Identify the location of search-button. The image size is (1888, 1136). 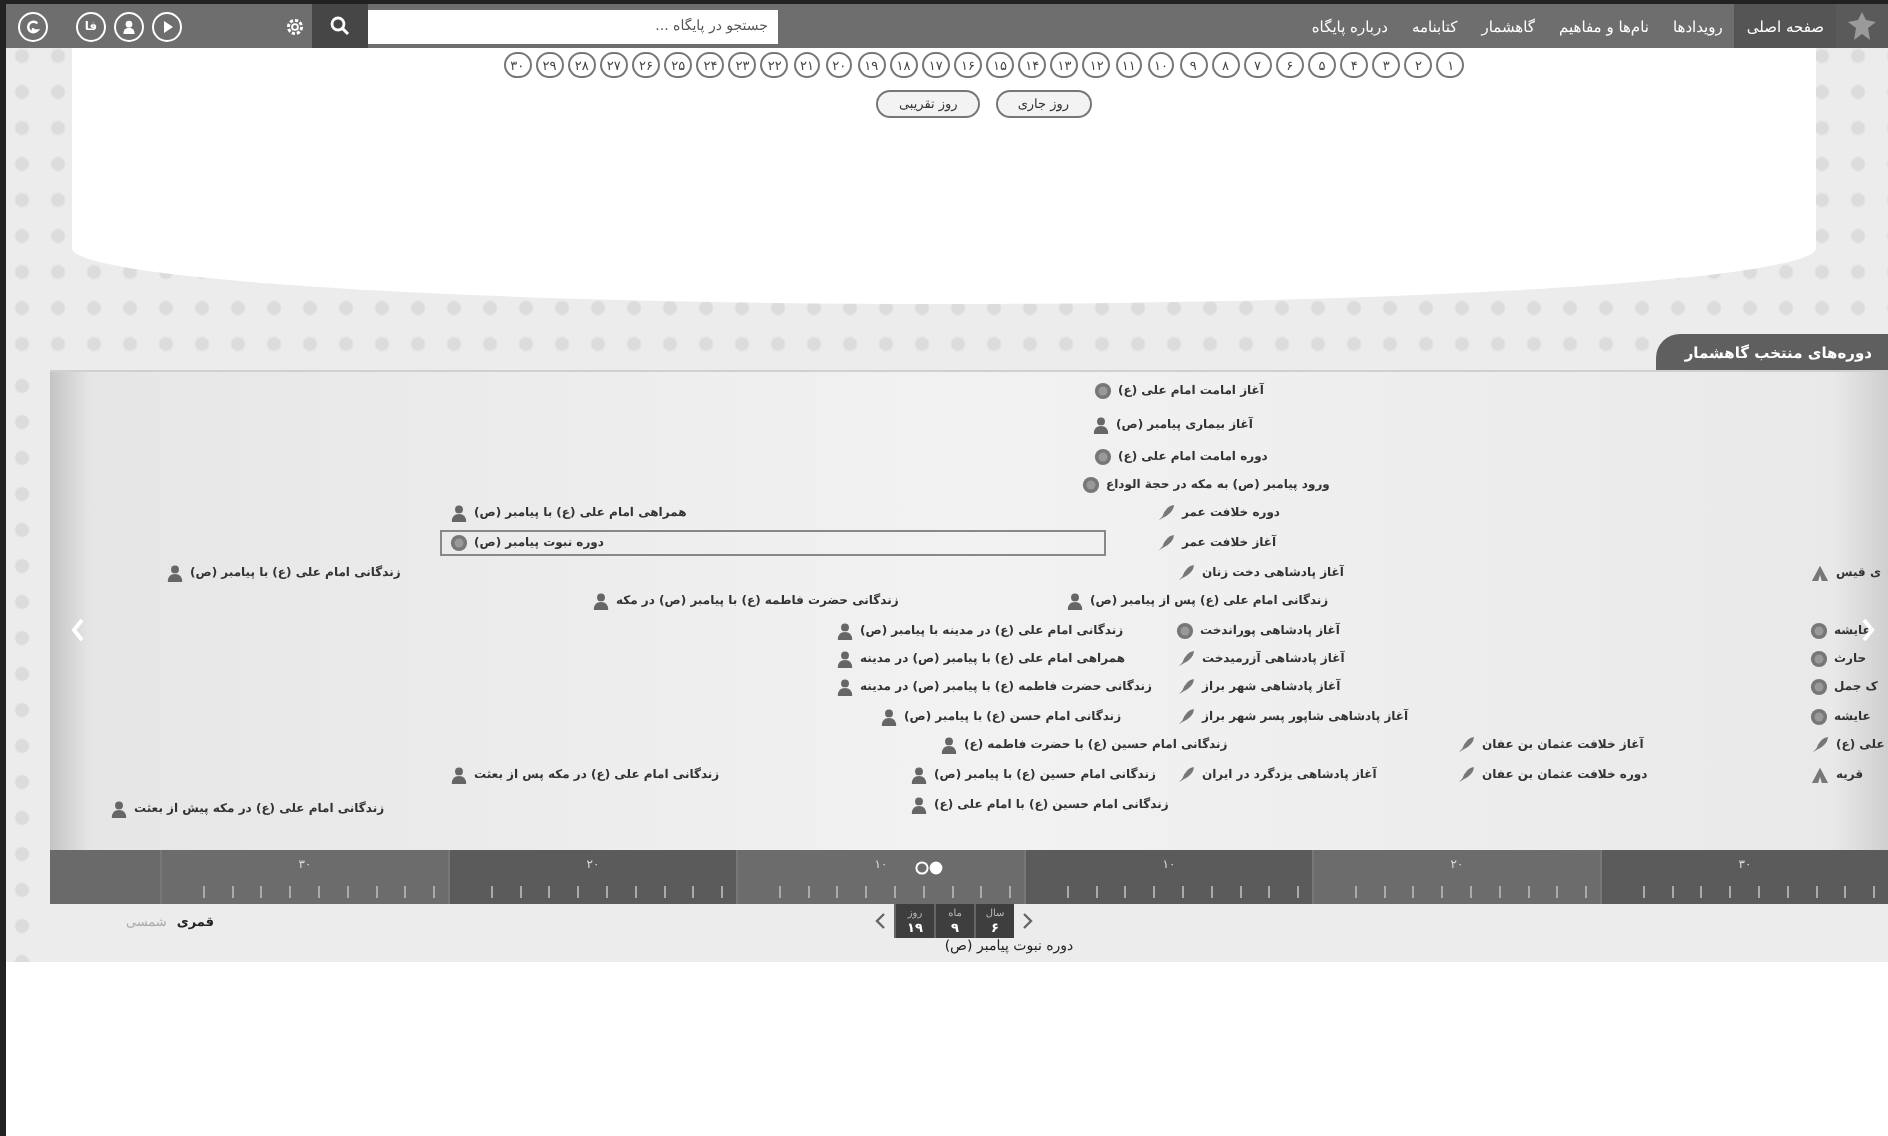
(340, 26).